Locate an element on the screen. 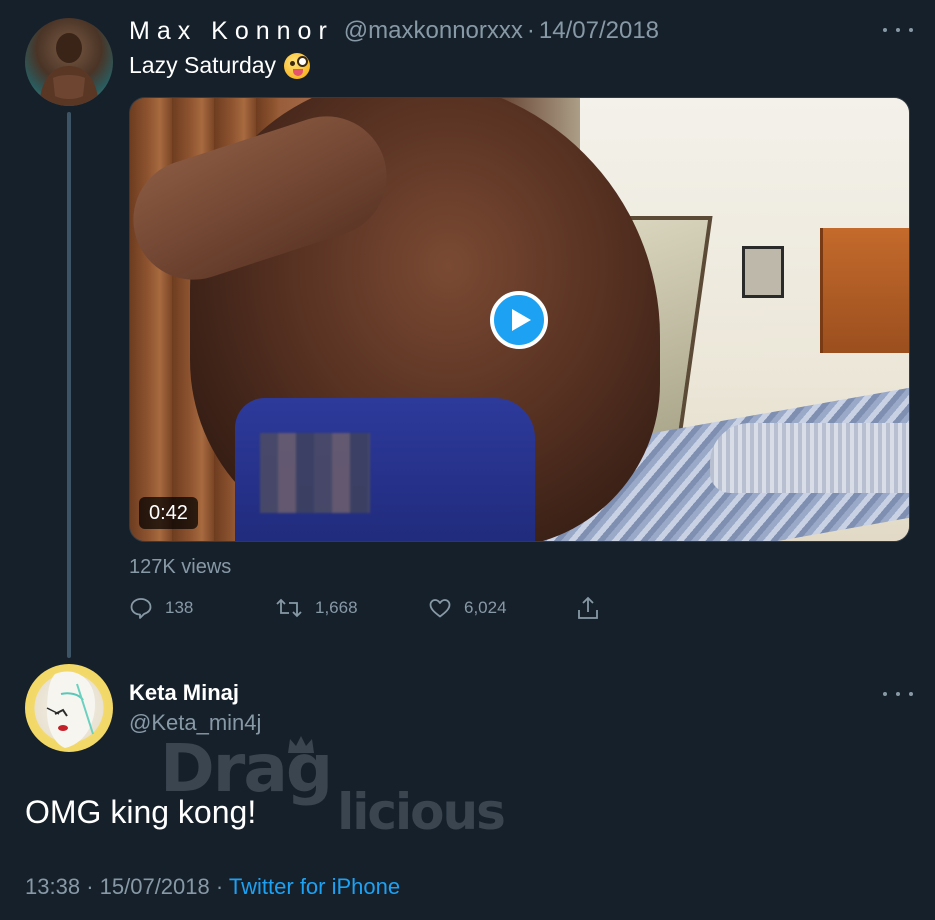 The height and width of the screenshot is (920, 935). reply-text: OMG king kong! is located at coordinates (141, 812).